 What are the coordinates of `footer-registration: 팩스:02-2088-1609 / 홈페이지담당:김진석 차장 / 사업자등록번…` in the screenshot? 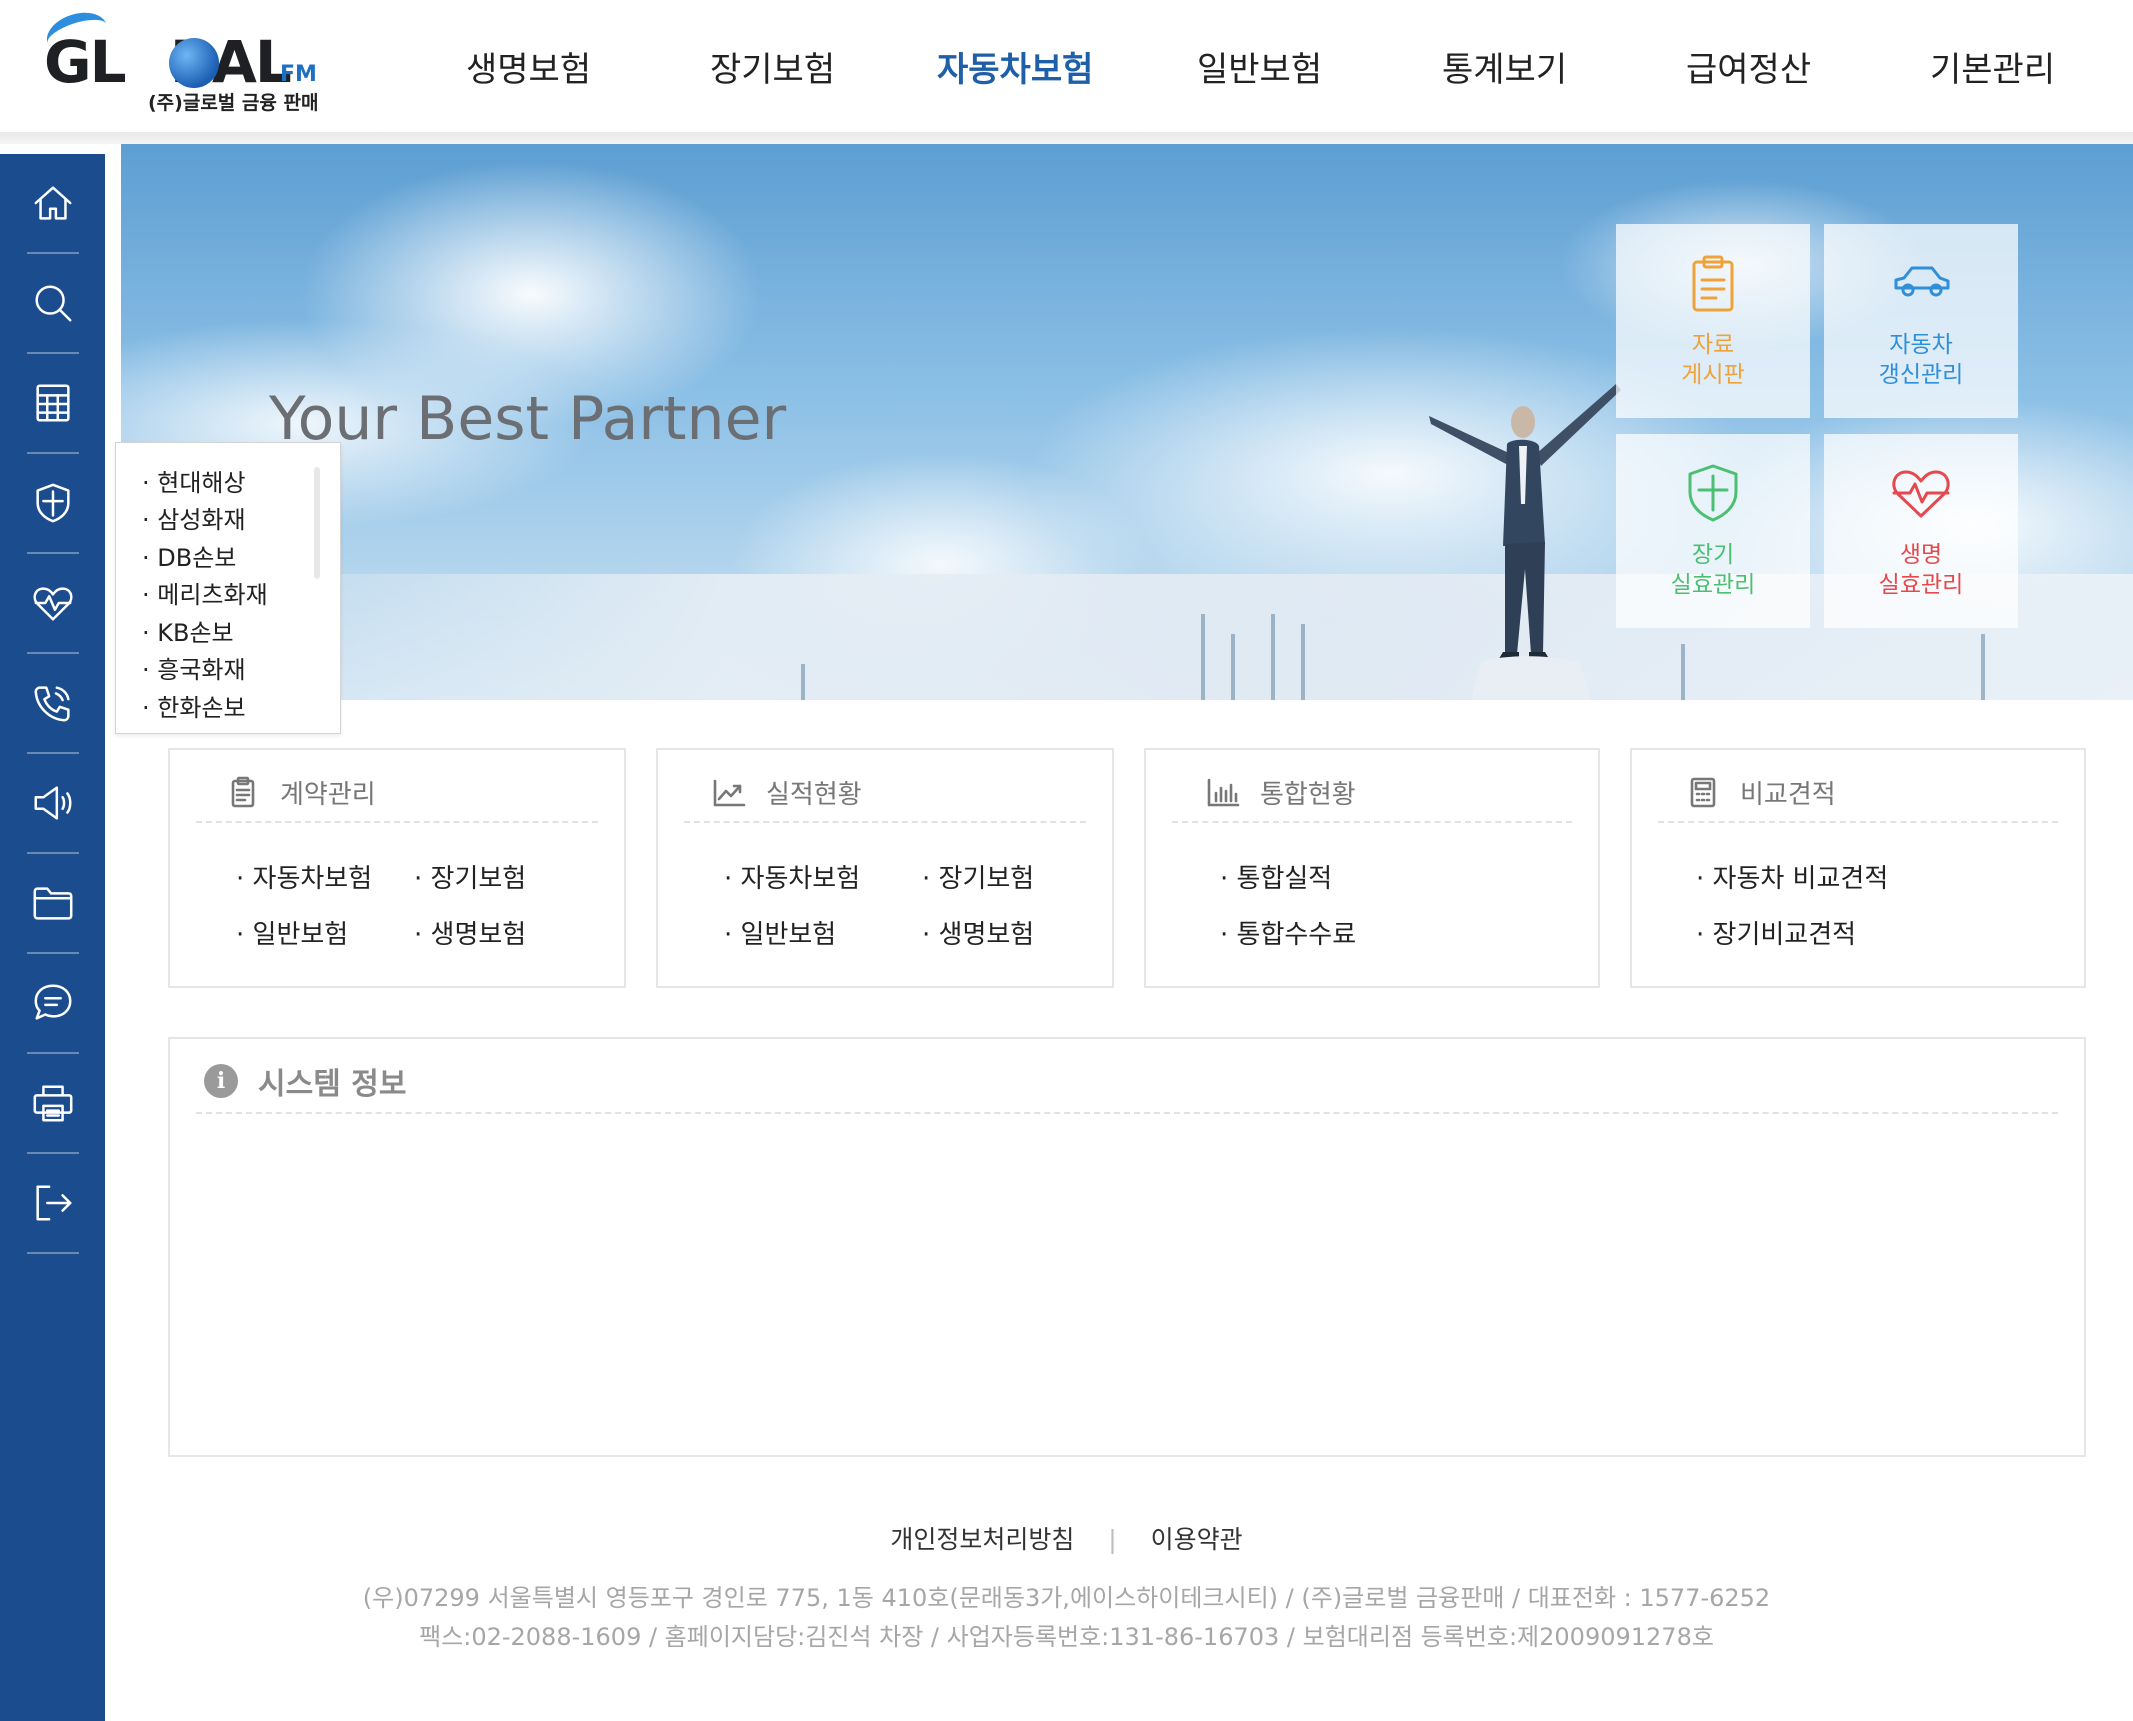 It's located at (1066, 1637).